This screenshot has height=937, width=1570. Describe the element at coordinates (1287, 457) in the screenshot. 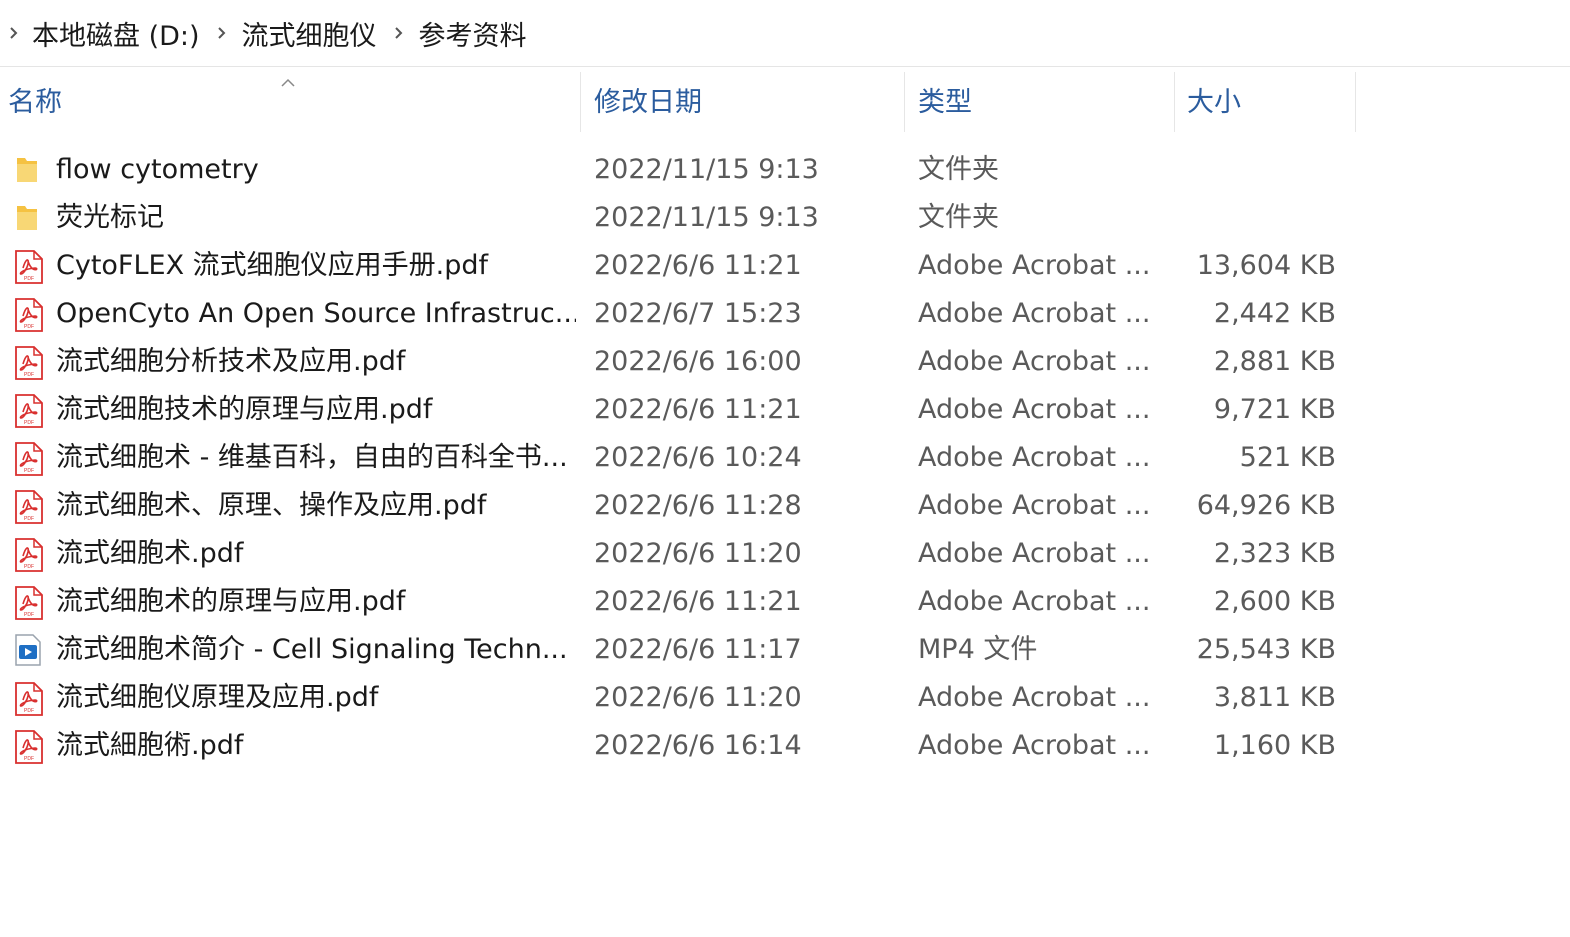

I see `file-size: 521 KB` at that location.